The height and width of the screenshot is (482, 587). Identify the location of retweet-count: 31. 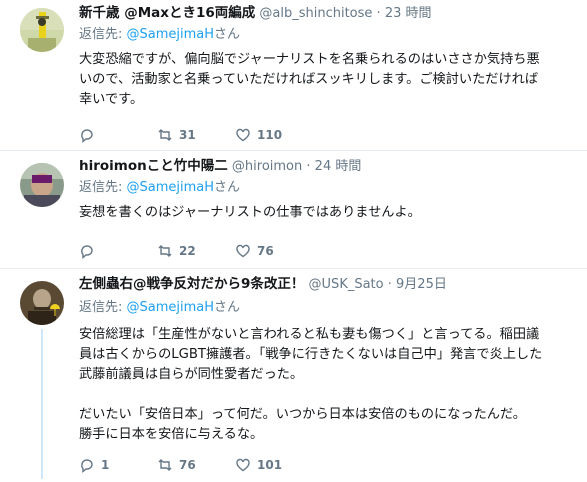
(187, 135).